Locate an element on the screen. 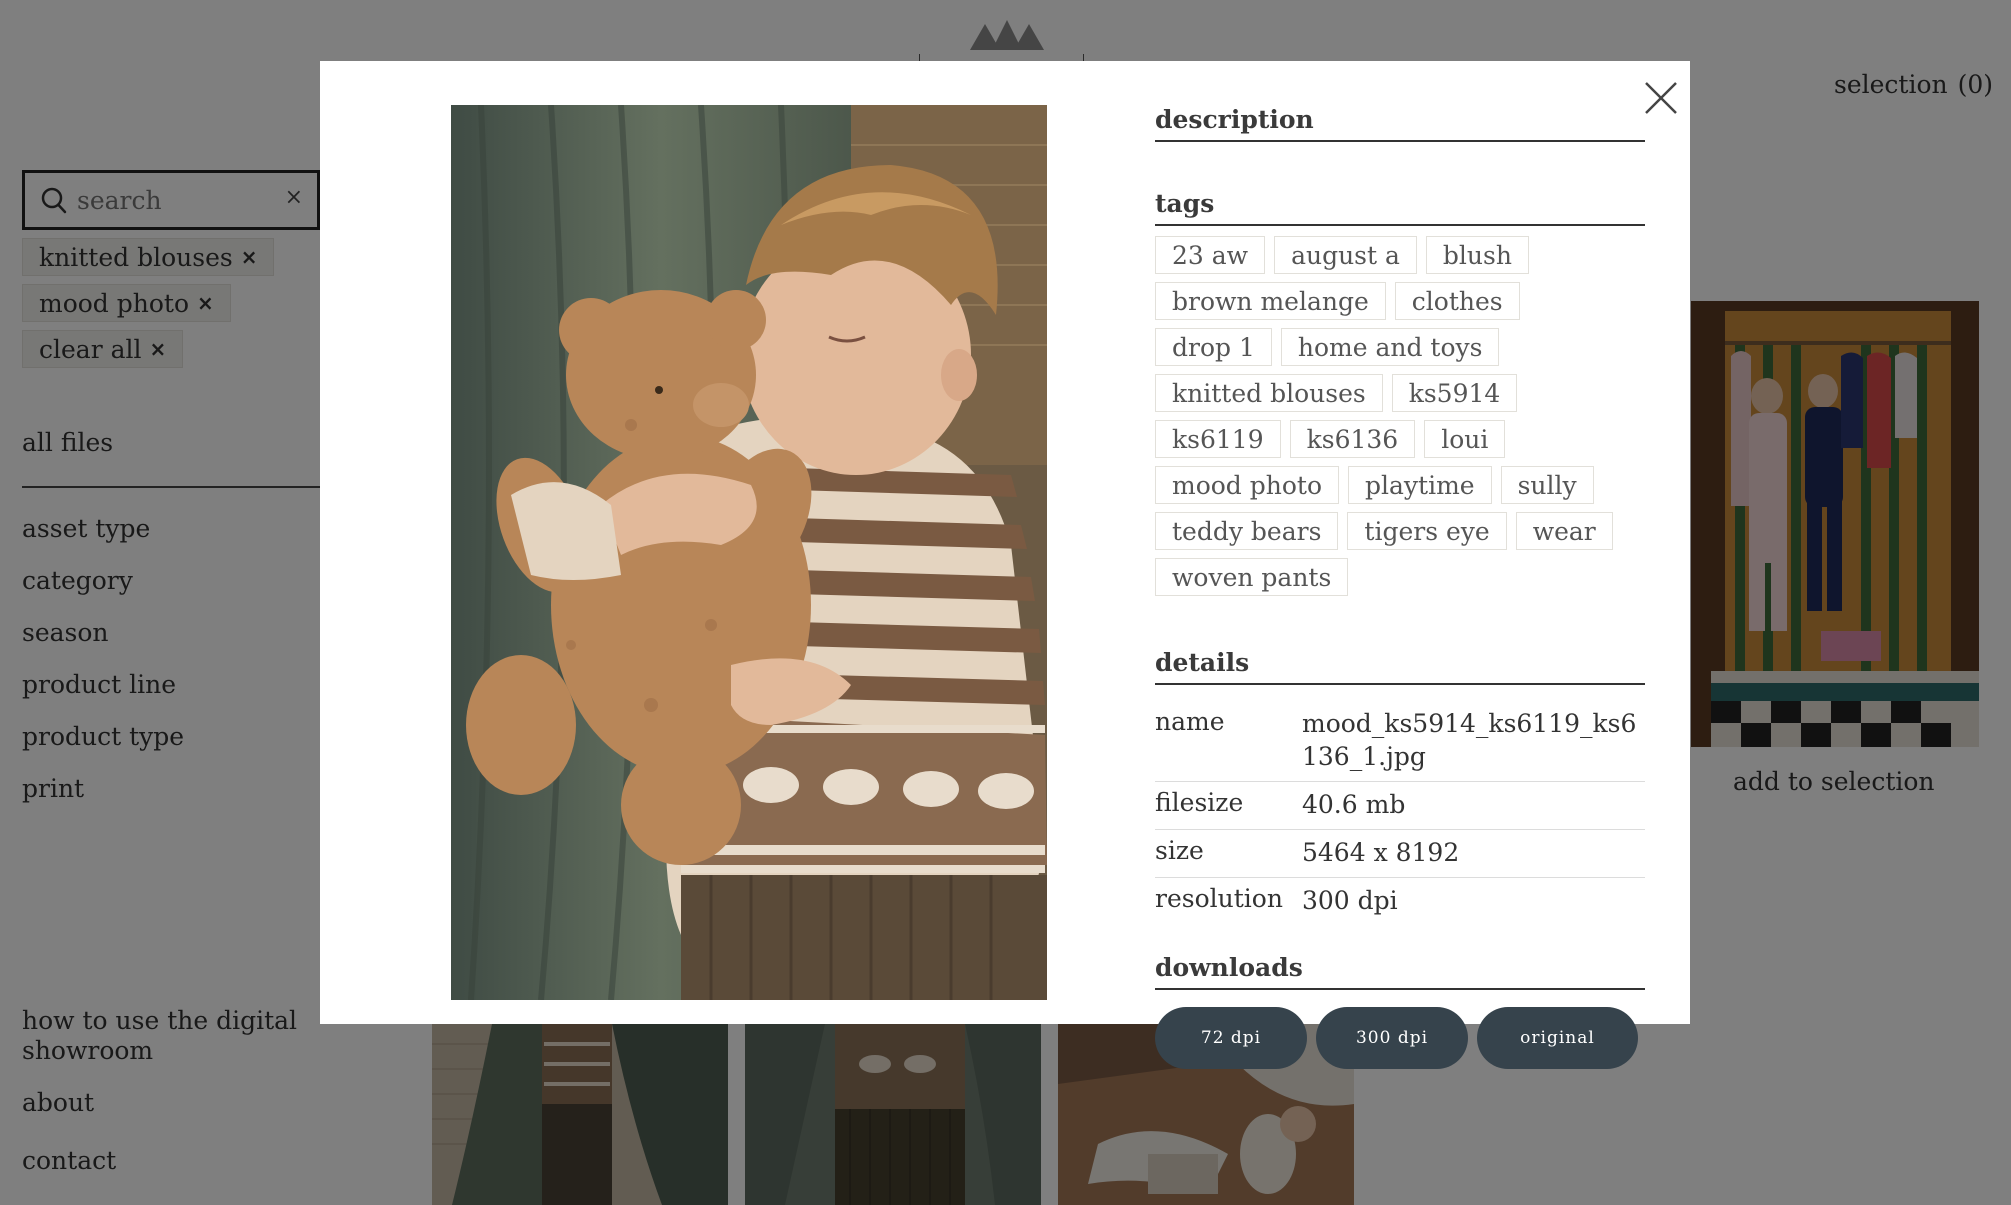 The width and height of the screenshot is (2011, 1205). tag-chip: loui is located at coordinates (1465, 439).